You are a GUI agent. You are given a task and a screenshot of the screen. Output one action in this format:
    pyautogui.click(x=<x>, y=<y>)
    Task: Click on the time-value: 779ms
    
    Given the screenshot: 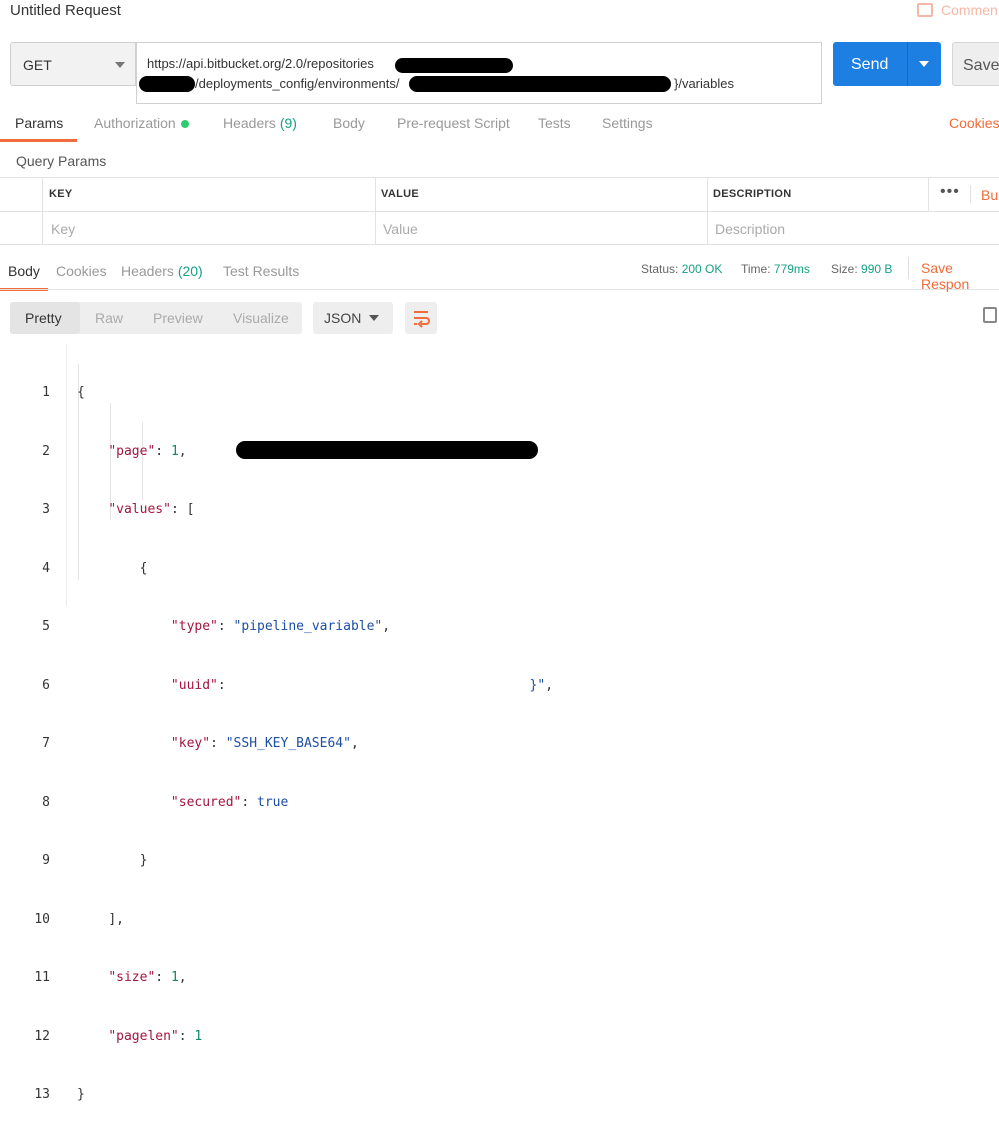 What is the action you would take?
    pyautogui.click(x=791, y=269)
    